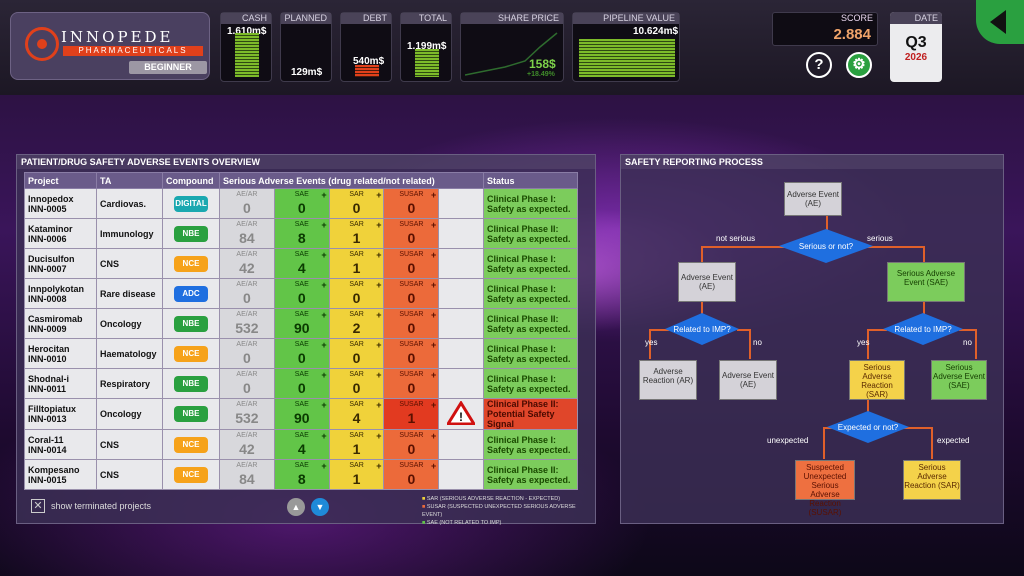 The width and height of the screenshot is (1024, 576). Describe the element at coordinates (461, 414) in the screenshot. I see `warning-cell: !` at that location.